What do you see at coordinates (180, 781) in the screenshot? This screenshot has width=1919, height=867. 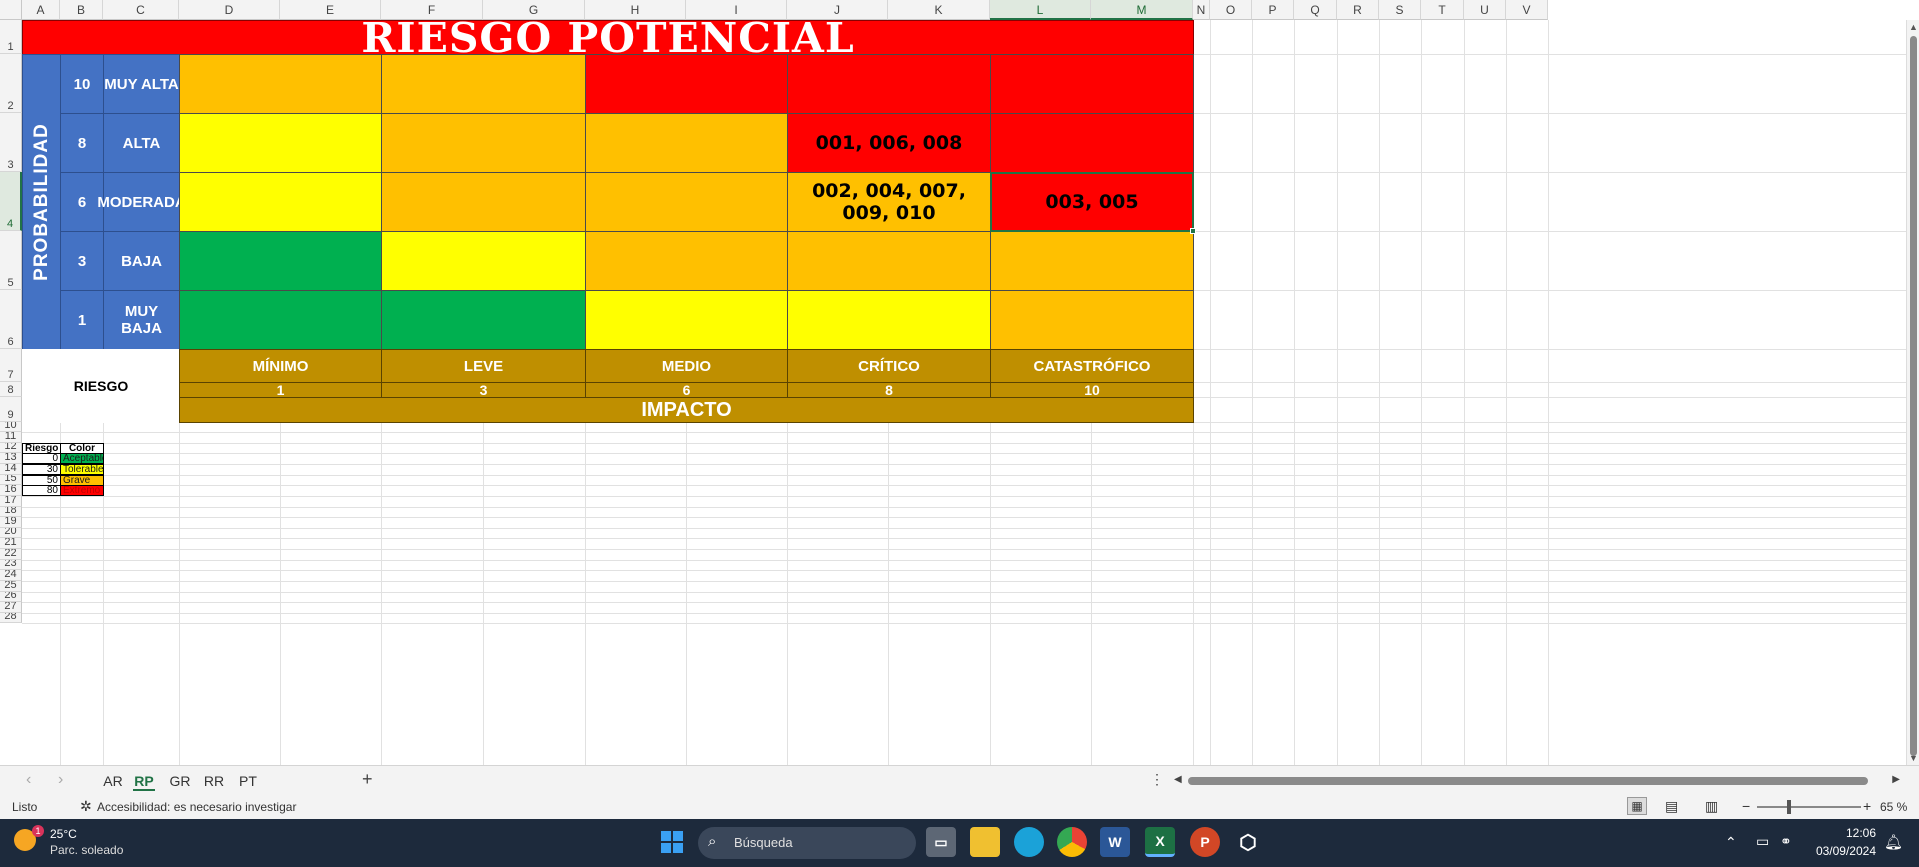 I see `sheet-tab-gr: GR` at bounding box center [180, 781].